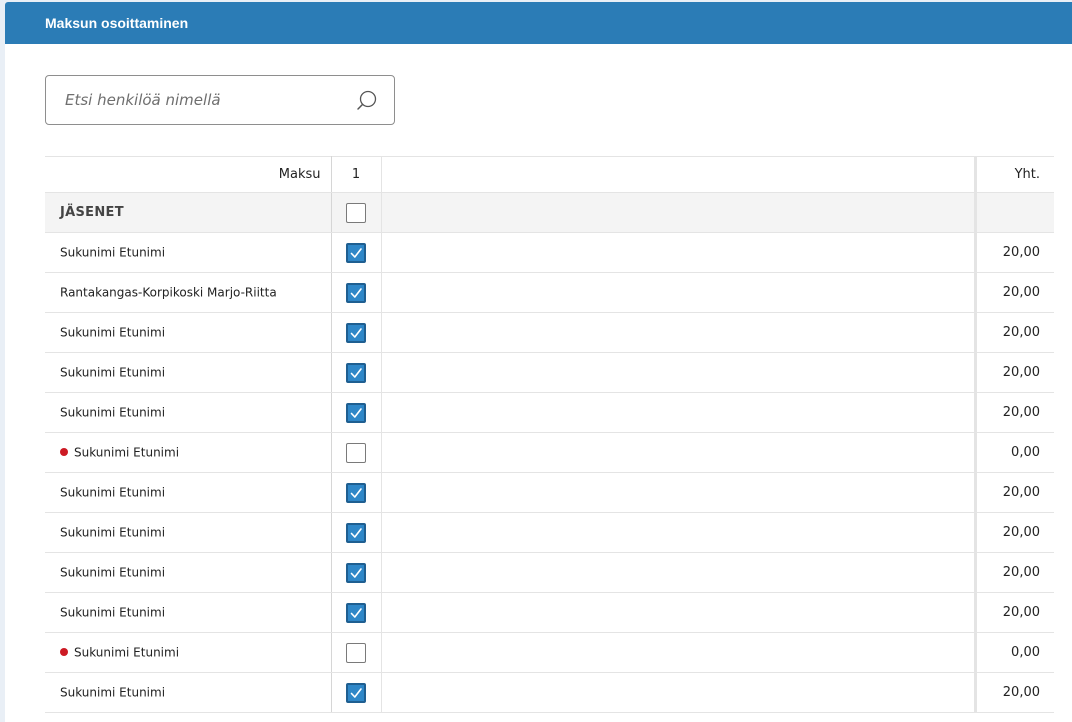 This screenshot has width=1072, height=722. I want to click on group-total-cell, so click(1014, 212).